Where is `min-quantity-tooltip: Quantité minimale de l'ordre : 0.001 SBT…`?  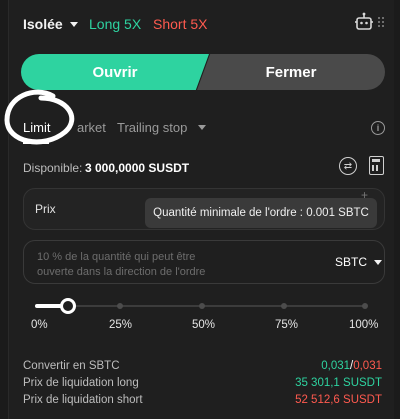
min-quantity-tooltip: Quantité minimale de l'ordre : 0.001 SBT… is located at coordinates (261, 213).